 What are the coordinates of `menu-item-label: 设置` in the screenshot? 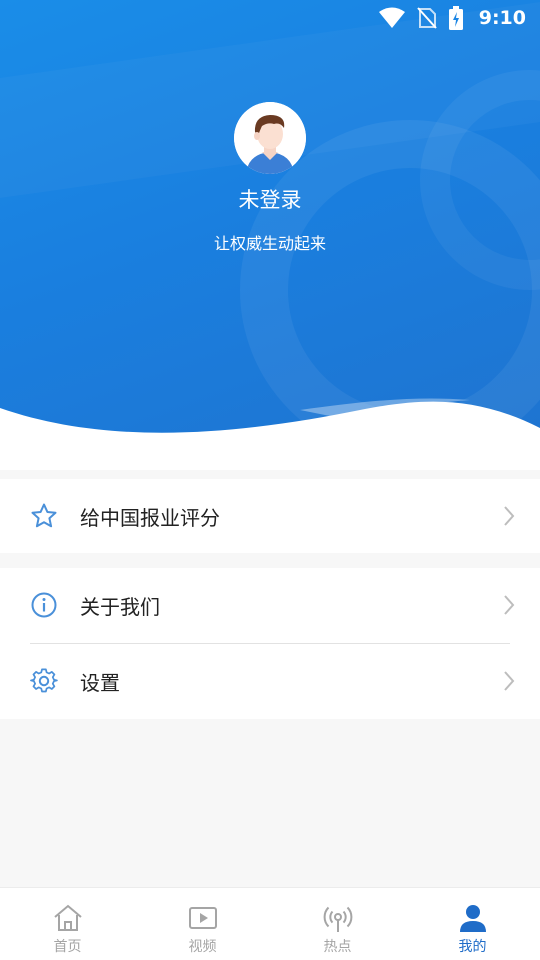 It's located at (100, 682).